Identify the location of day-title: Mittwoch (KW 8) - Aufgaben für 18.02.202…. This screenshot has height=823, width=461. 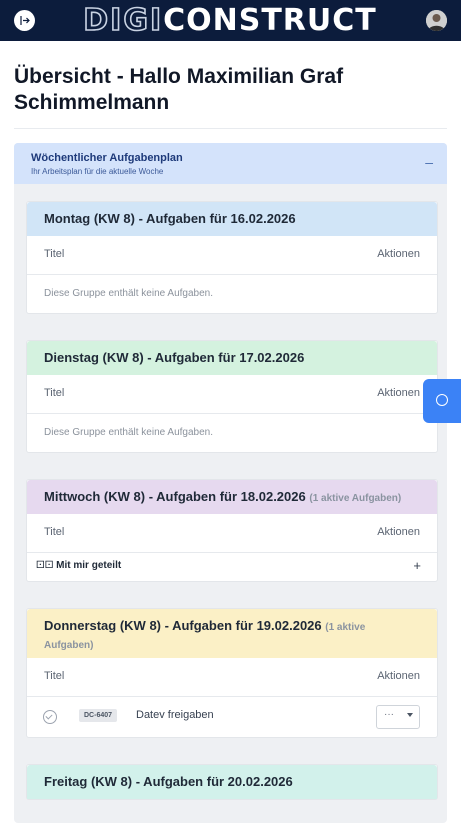
(222, 498).